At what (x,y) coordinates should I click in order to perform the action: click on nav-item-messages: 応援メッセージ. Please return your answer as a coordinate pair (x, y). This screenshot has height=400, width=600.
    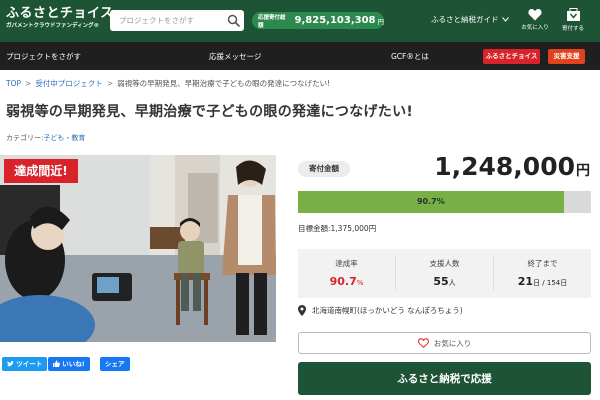
    Looking at the image, I should click on (235, 56).